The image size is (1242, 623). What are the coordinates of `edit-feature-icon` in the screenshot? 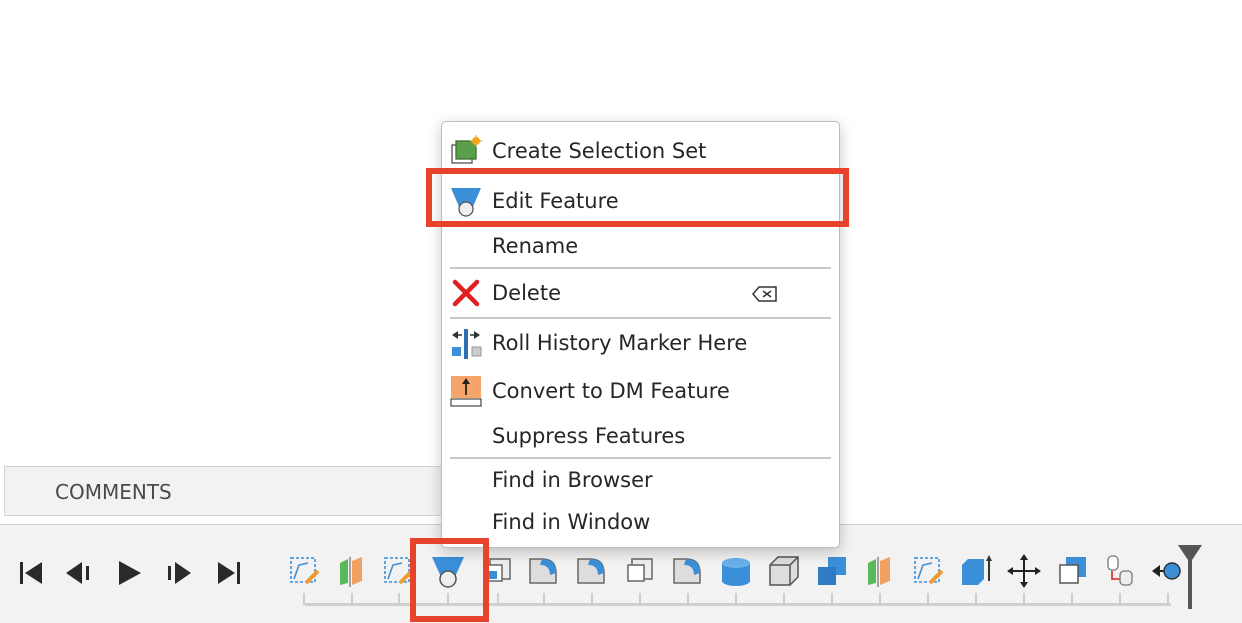 It's located at (466, 202).